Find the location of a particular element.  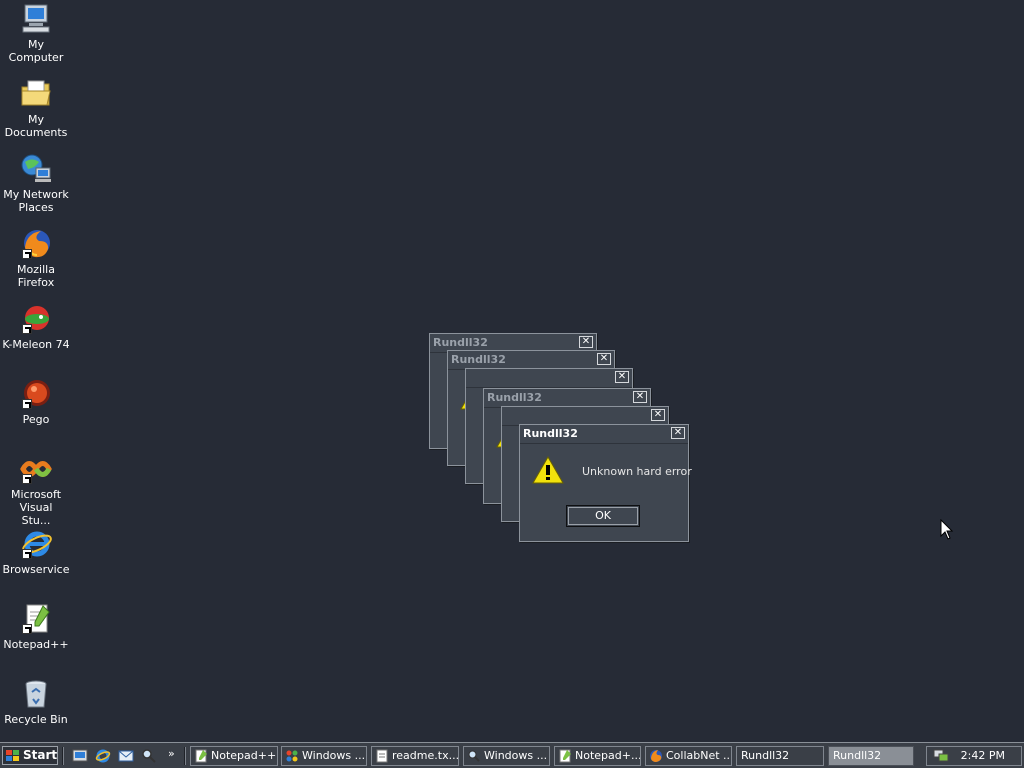

error-message: Unknown hard error is located at coordinates (637, 471).